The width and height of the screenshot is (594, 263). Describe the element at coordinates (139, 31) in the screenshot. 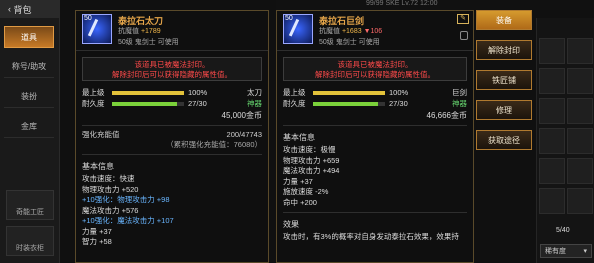

I see `resist-line: 抗魔值 +1789` at that location.